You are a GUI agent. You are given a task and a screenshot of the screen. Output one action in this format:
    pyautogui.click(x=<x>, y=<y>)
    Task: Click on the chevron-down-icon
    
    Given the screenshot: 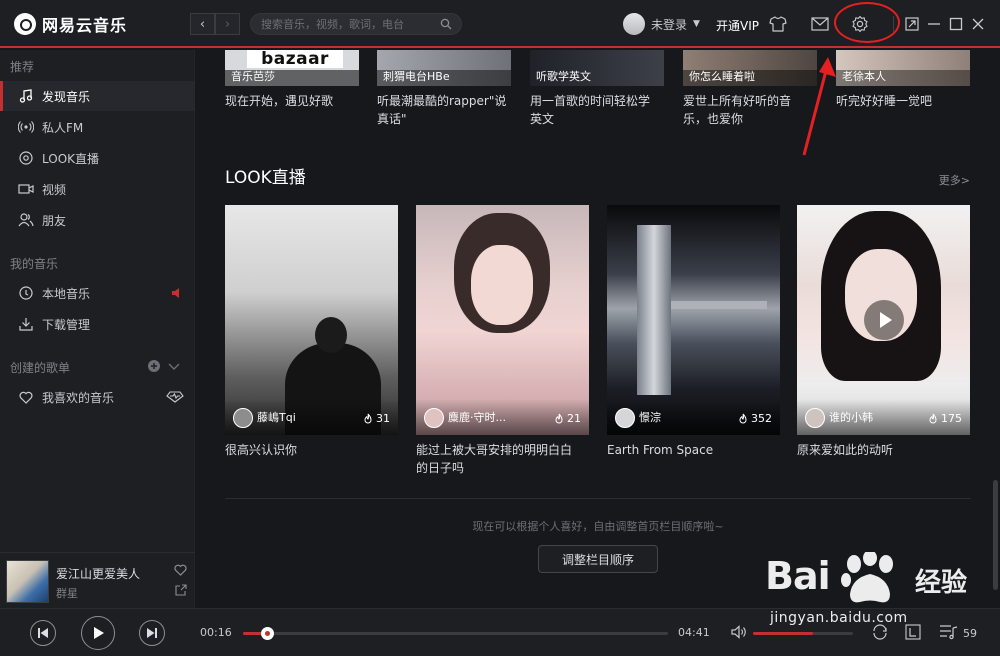 What is the action you would take?
    pyautogui.click(x=174, y=368)
    